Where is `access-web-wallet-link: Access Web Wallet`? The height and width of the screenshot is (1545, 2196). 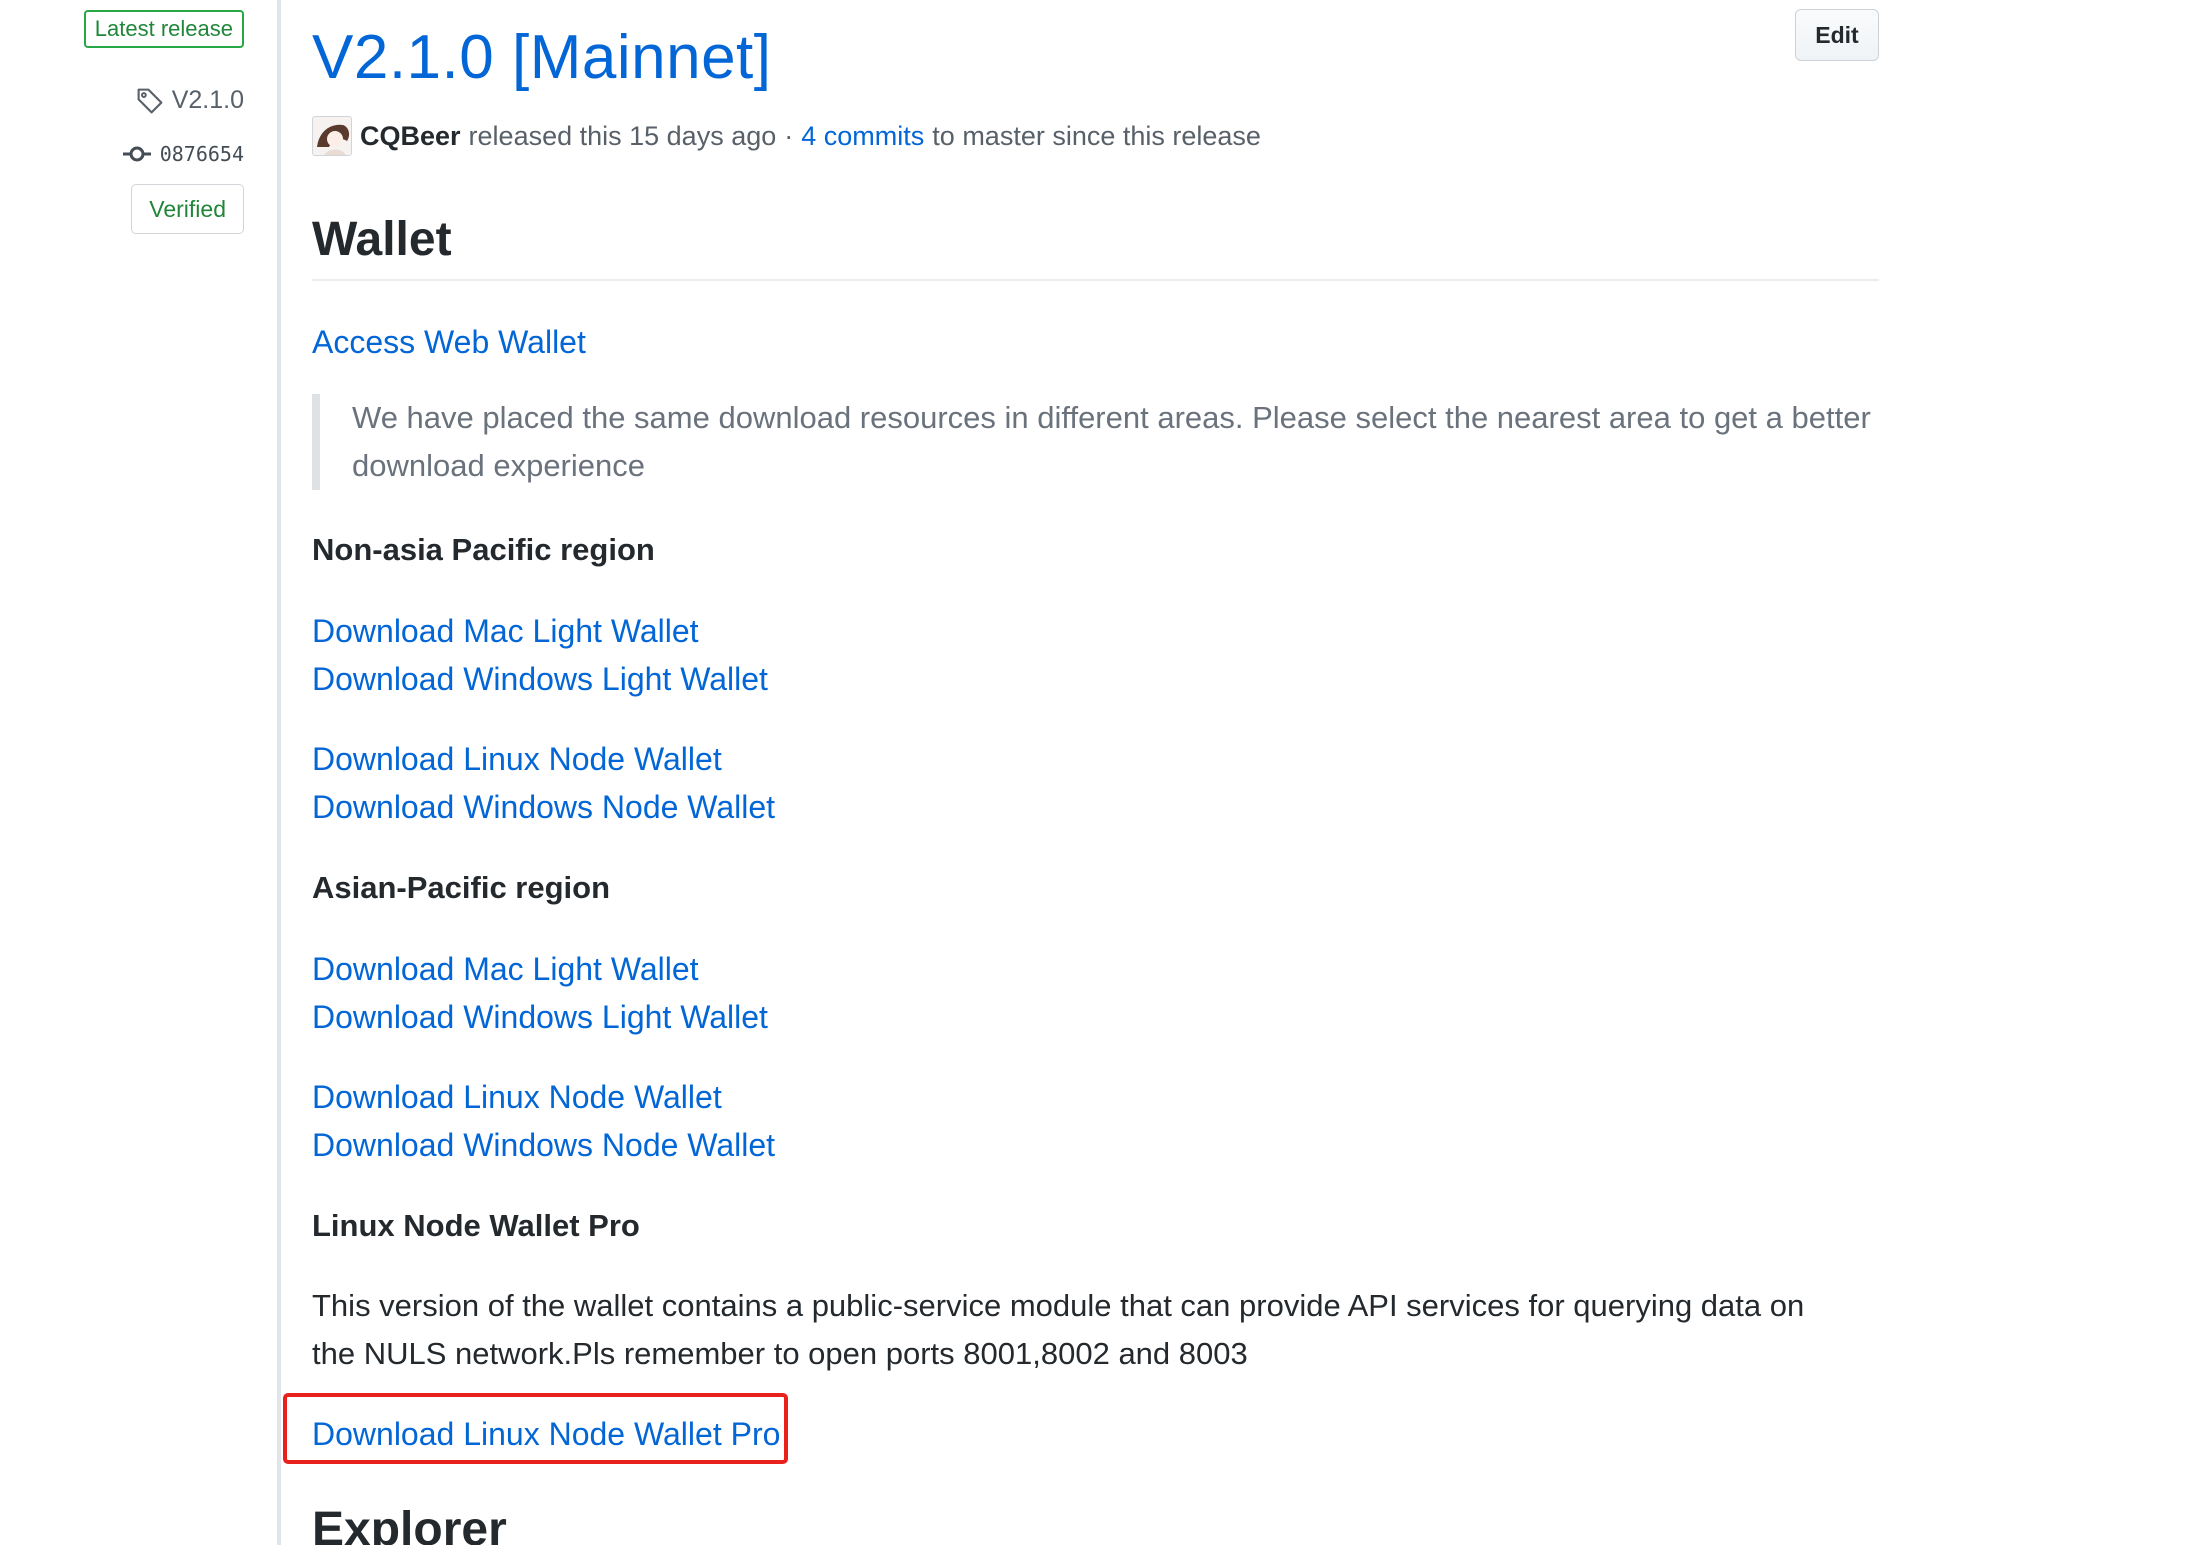 access-web-wallet-link: Access Web Wallet is located at coordinates (449, 342).